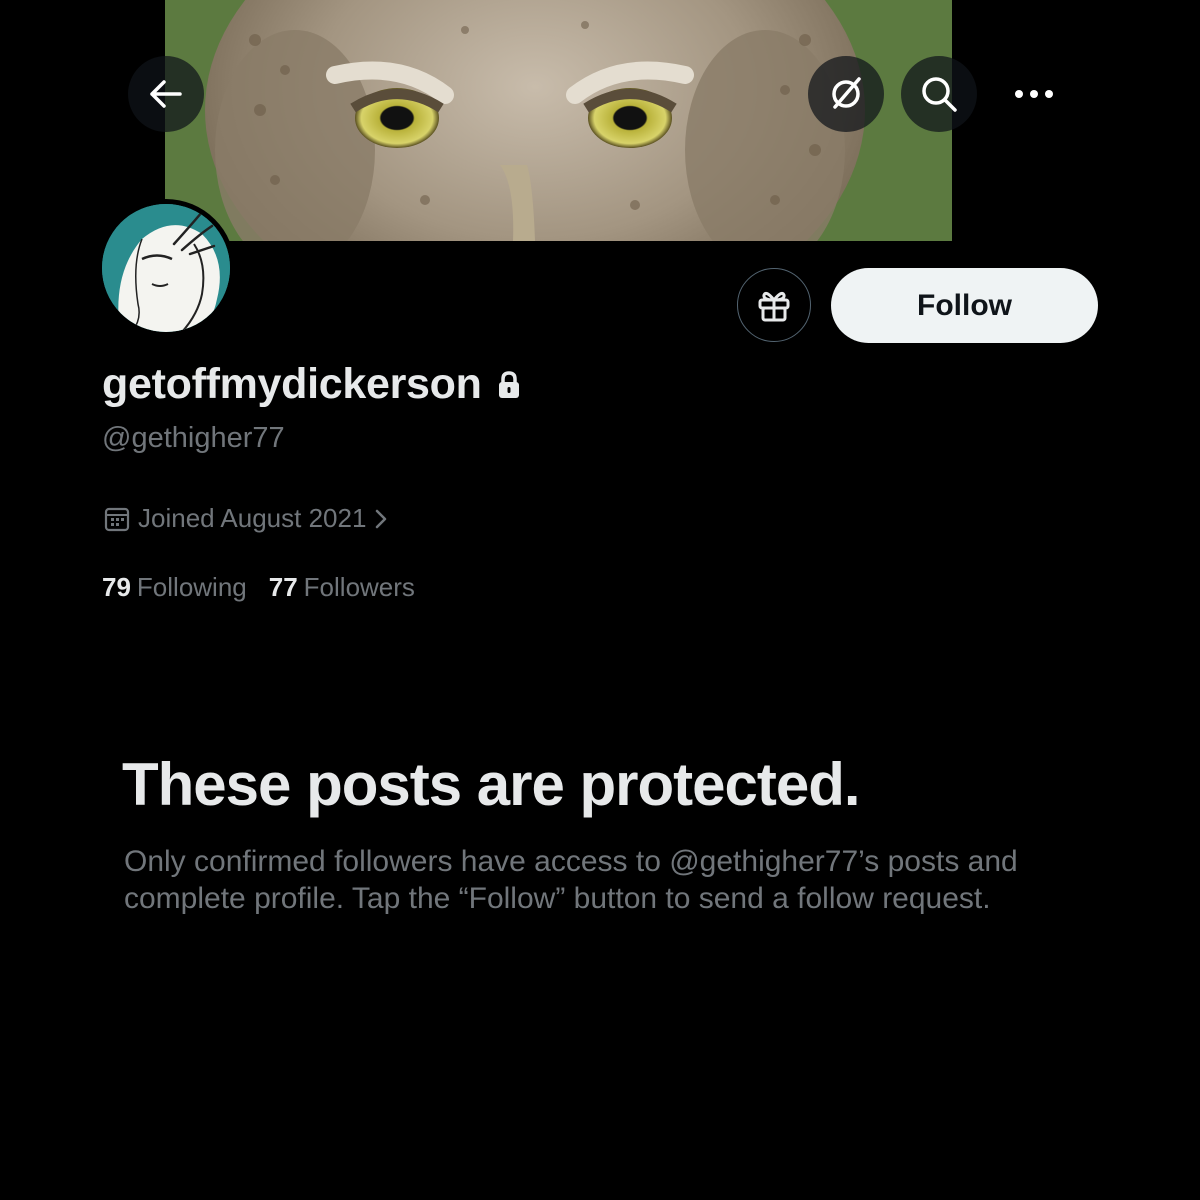  I want to click on follow-button: Follow, so click(964, 305).